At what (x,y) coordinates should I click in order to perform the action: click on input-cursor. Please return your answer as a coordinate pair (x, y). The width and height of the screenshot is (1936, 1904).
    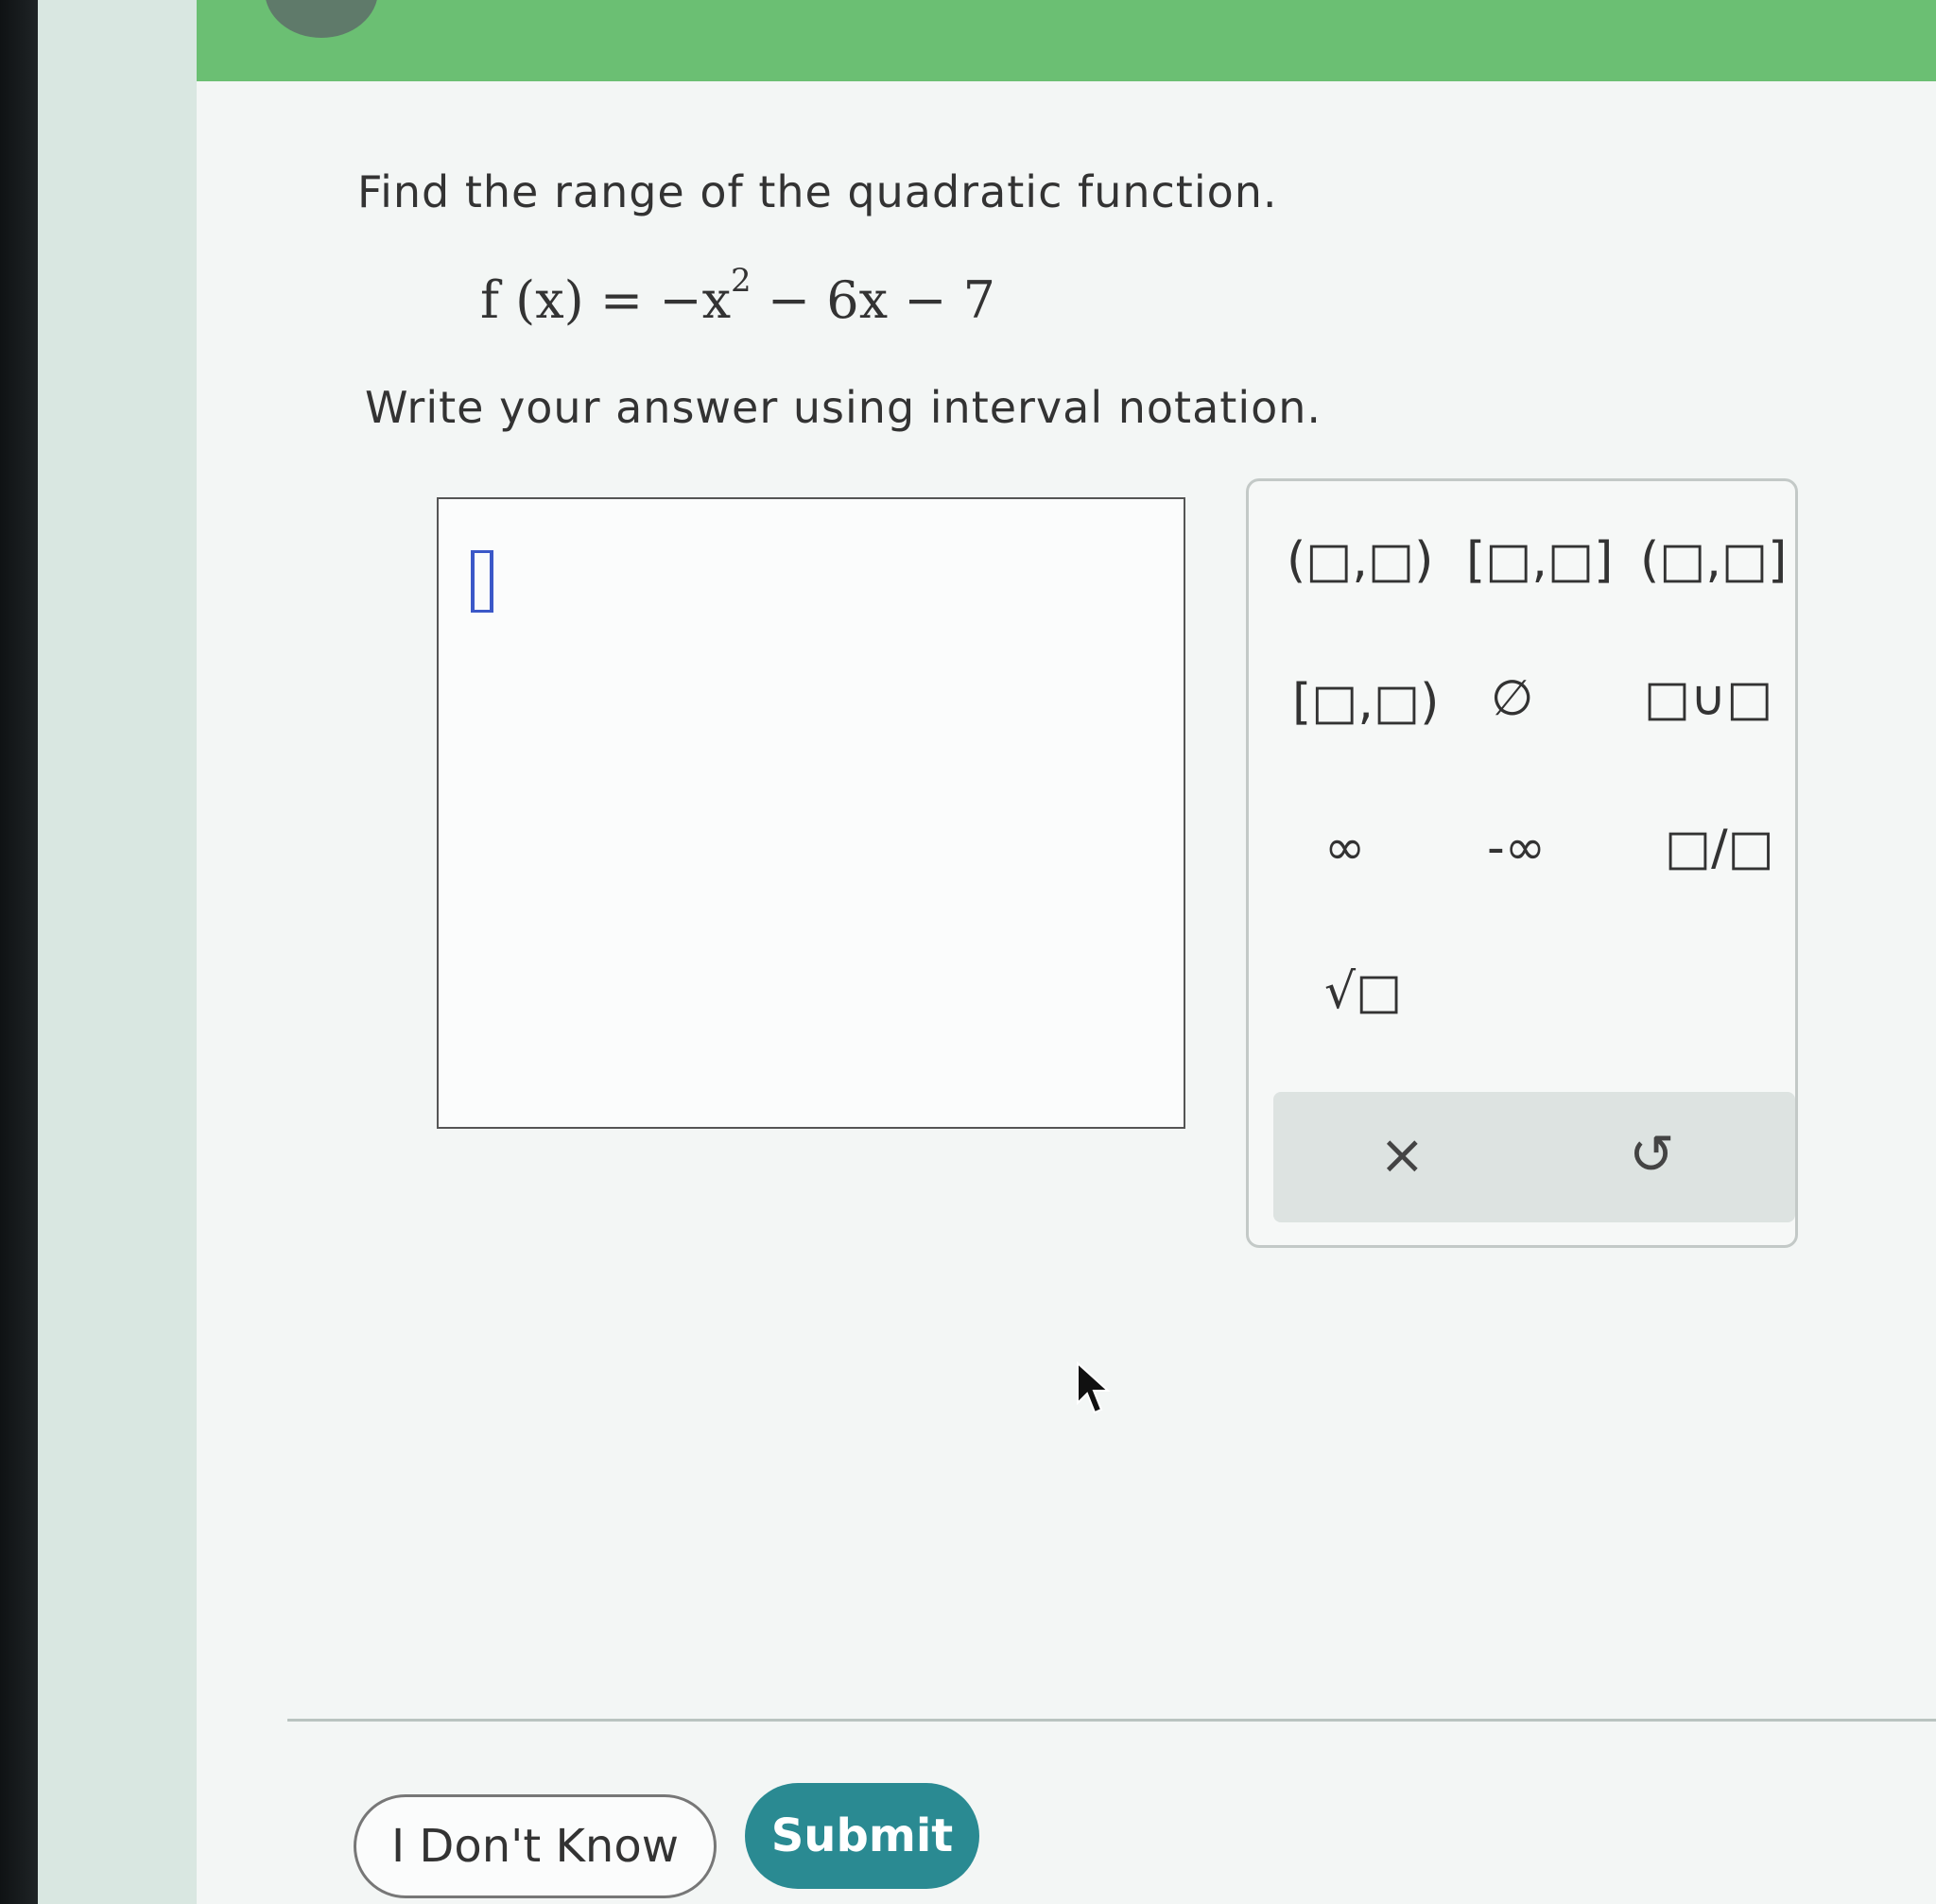
    Looking at the image, I should click on (482, 581).